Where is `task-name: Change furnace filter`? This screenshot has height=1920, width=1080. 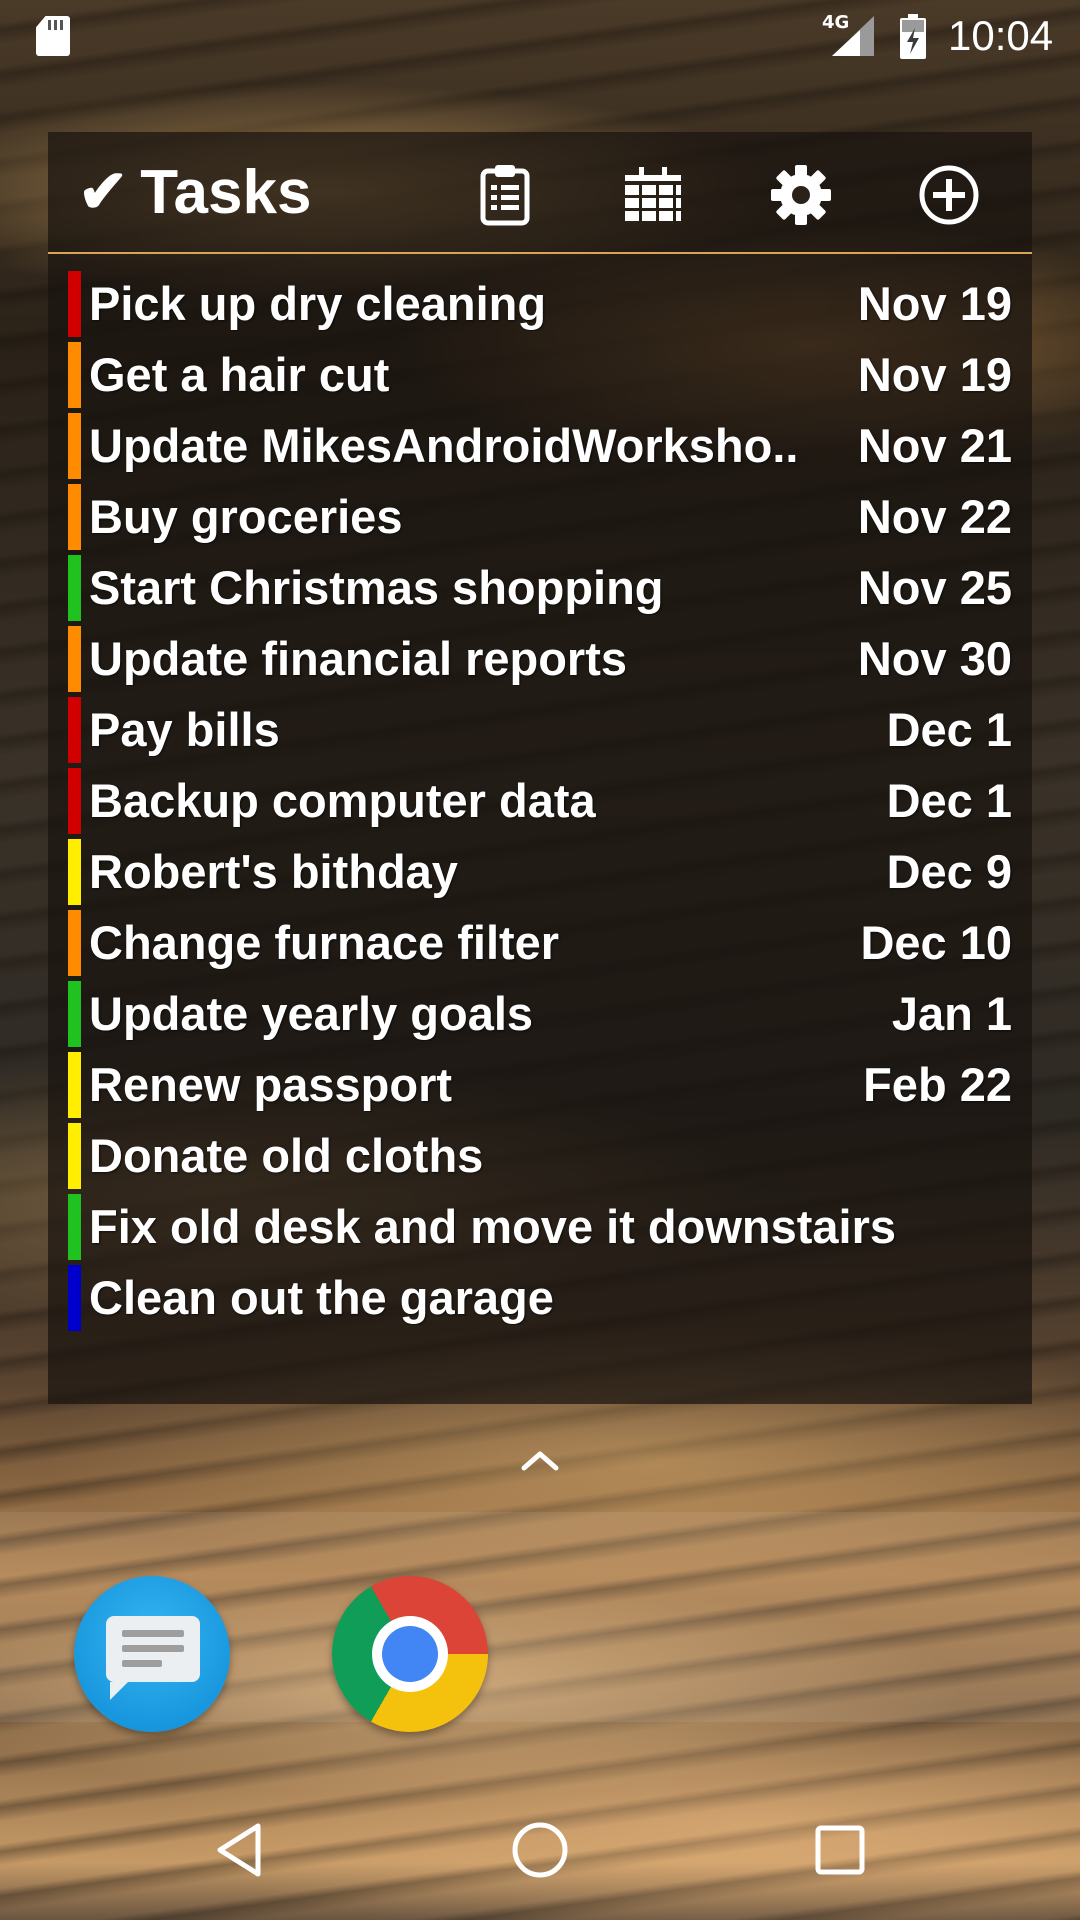 task-name: Change furnace filter is located at coordinates (324, 942).